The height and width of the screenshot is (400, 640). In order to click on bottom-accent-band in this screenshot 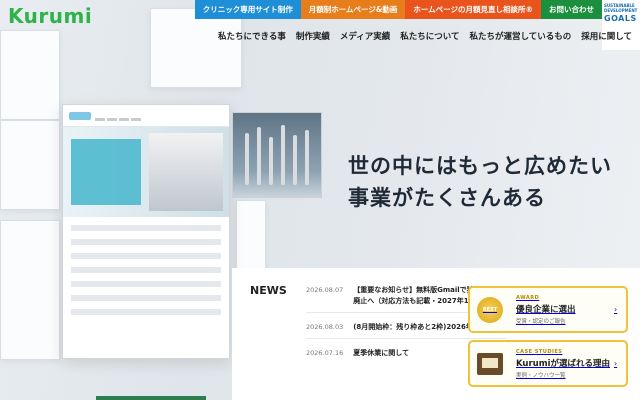, I will do `click(151, 398)`.